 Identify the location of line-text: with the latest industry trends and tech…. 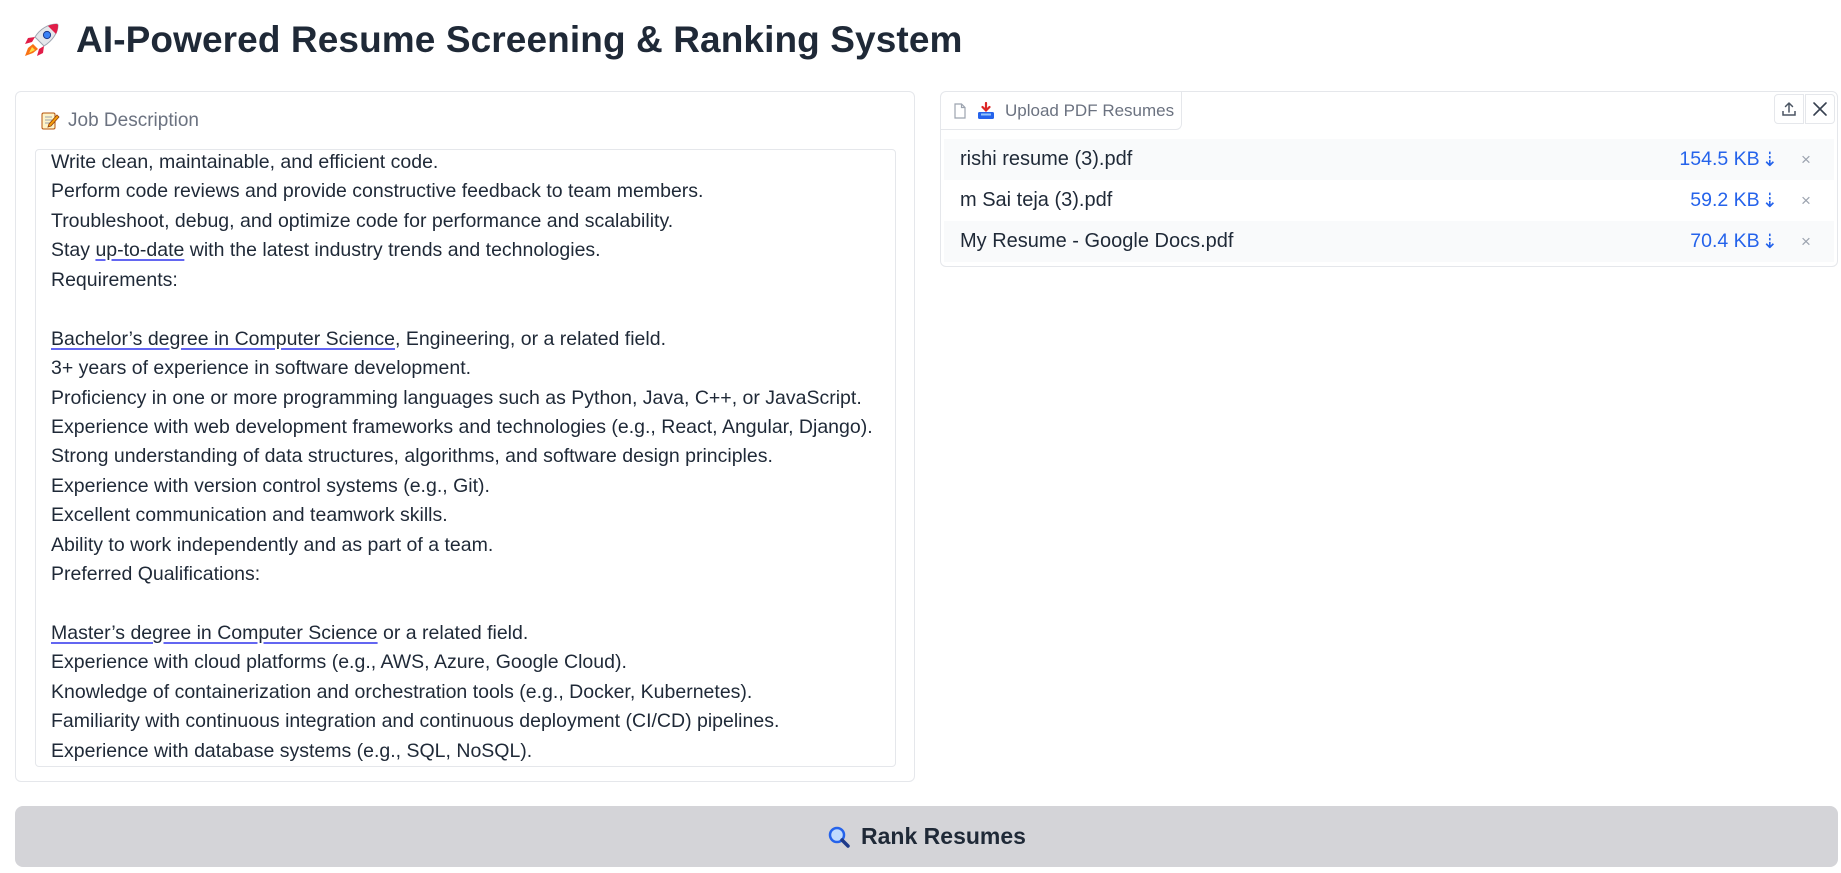
(392, 250).